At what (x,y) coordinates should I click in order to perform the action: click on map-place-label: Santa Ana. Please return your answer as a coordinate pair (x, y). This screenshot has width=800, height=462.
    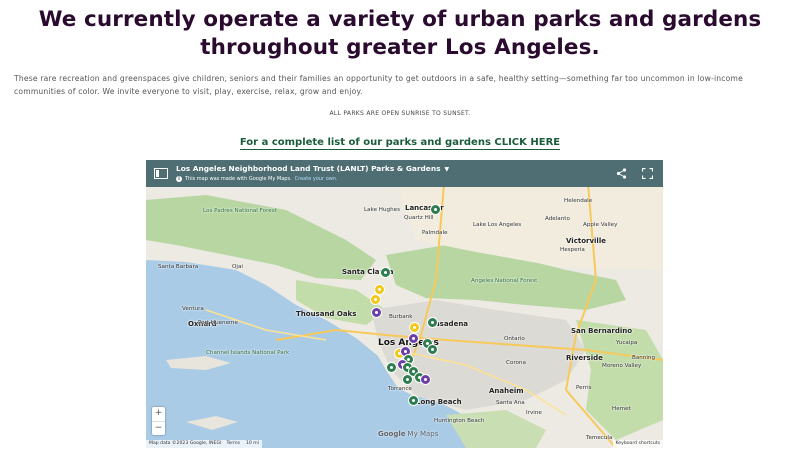
    Looking at the image, I should click on (510, 403).